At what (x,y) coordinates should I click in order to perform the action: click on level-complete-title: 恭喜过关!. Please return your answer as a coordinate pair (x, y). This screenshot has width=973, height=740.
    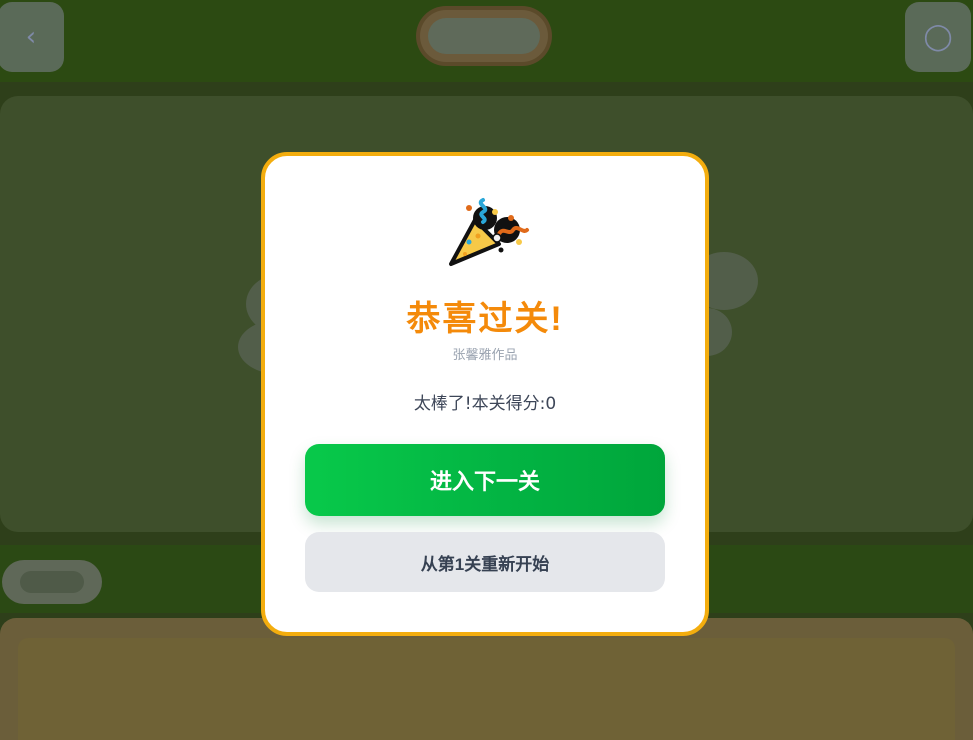
    Looking at the image, I should click on (485, 319).